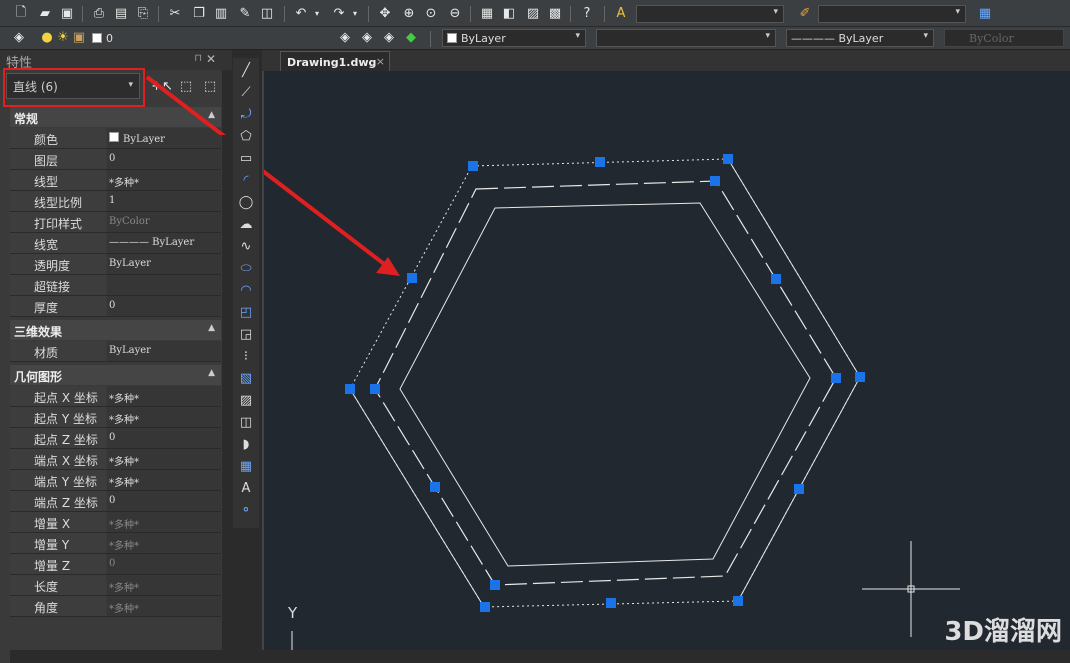  What do you see at coordinates (317, 13) in the screenshot?
I see `undo-dropdown-icon: ▾` at bounding box center [317, 13].